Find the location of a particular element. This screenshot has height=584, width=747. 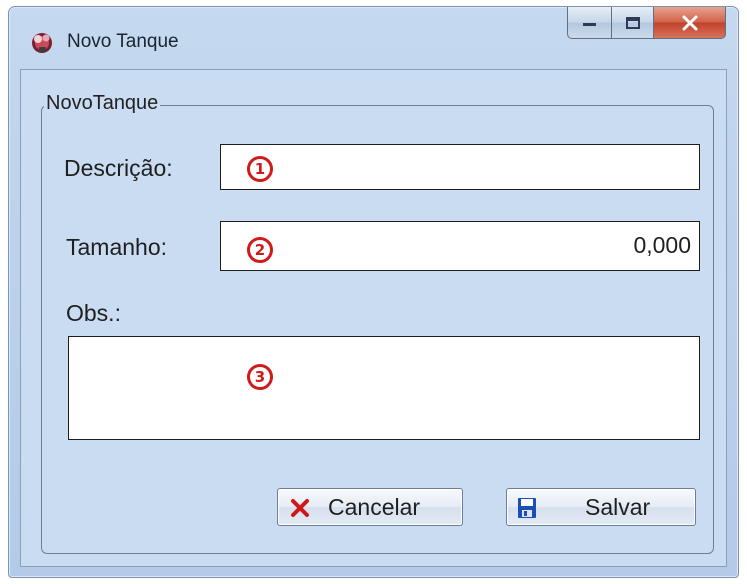

tamanho-value: 0,000 is located at coordinates (662, 245).